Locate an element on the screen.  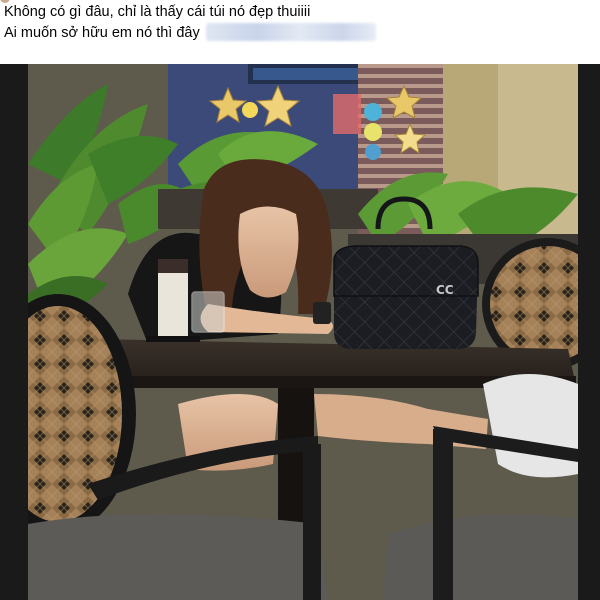
chair-cushion is located at coordinates (178, 557).